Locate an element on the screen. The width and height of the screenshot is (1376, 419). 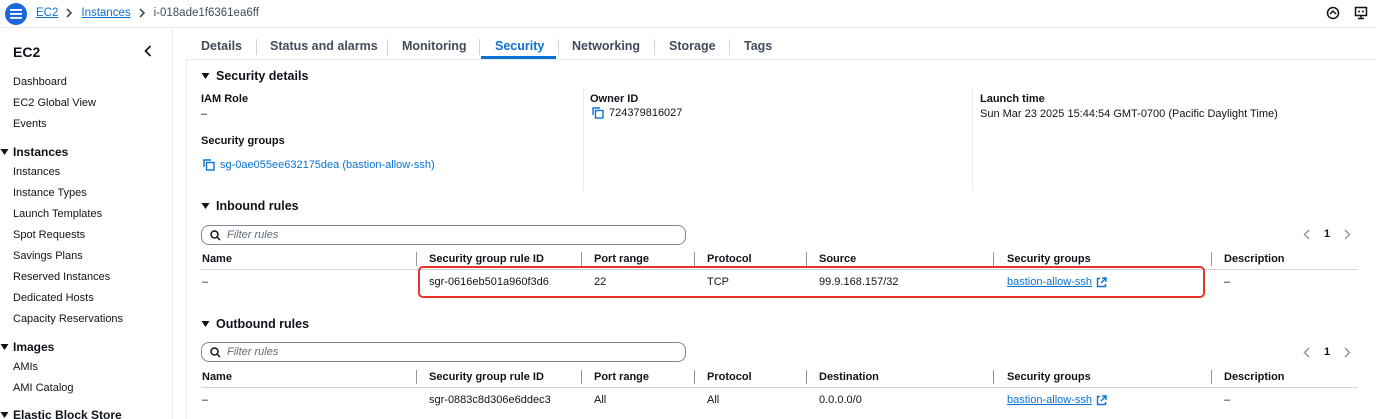
security-group-link: sg-0ae055ee632175dea (bastion-allow-ssh) is located at coordinates (319, 165).